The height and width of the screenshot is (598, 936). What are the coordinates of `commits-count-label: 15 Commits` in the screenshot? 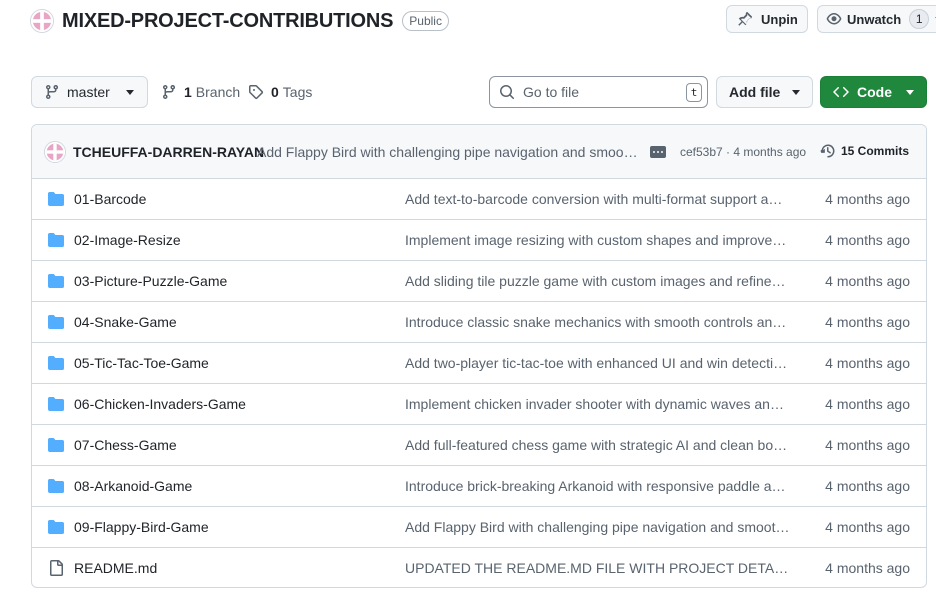 It's located at (875, 151).